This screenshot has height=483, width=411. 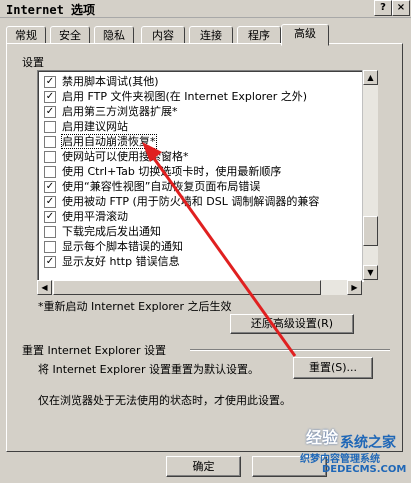 I want to click on tab-advanced: 高级, so click(x=305, y=35).